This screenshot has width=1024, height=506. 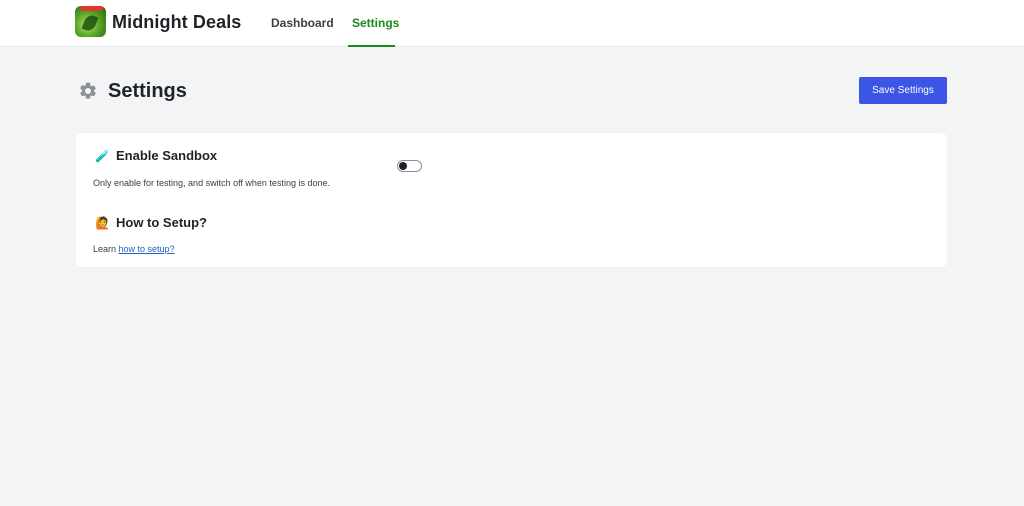 What do you see at coordinates (147, 249) in the screenshot?
I see `how-to-setup-link: how to setup?` at bounding box center [147, 249].